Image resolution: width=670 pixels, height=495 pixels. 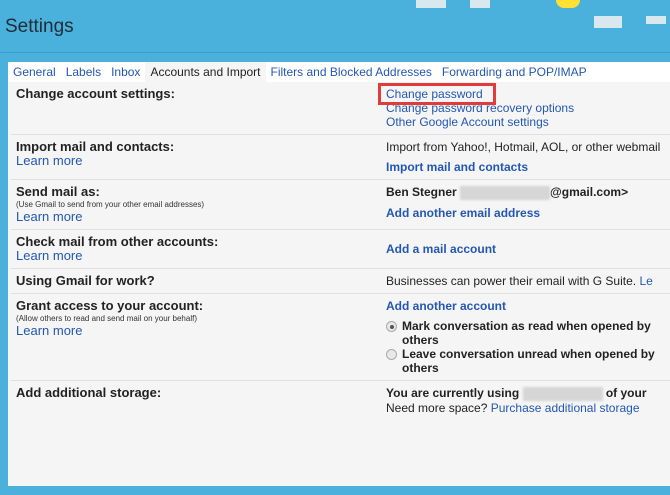 I want to click on radio-selected-icon, so click(x=391, y=326).